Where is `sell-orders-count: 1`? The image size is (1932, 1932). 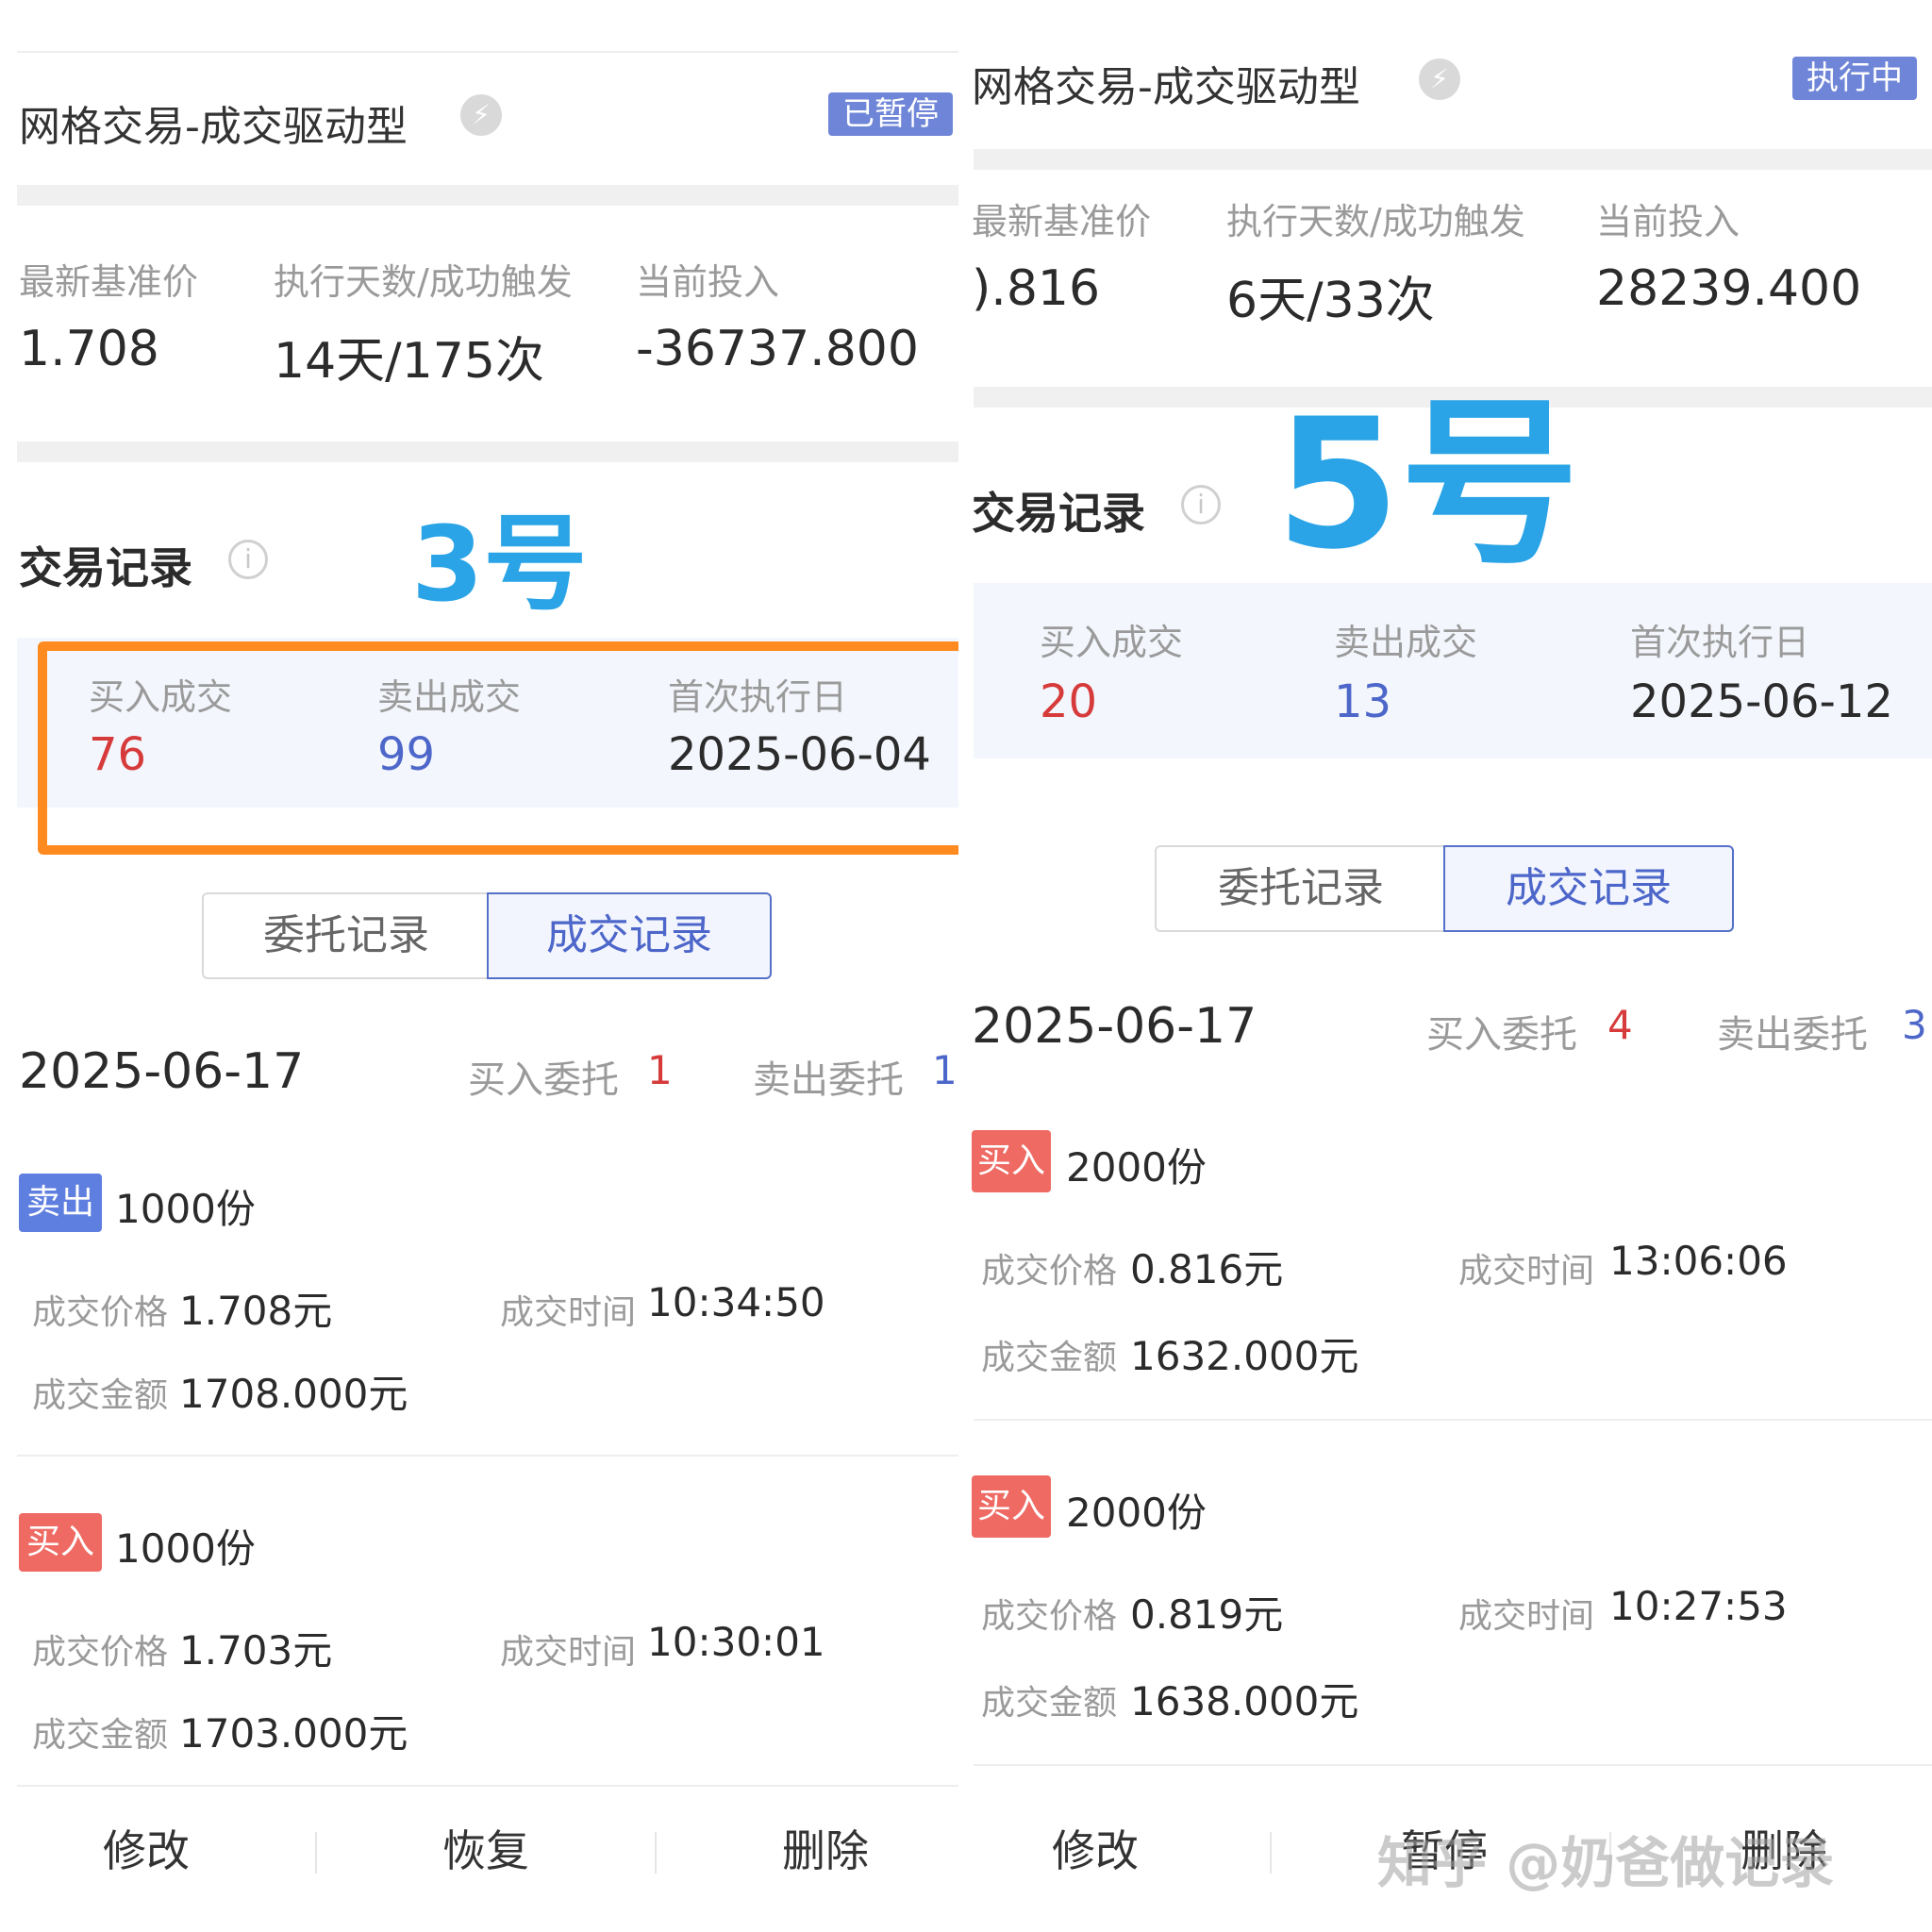 sell-orders-count: 1 is located at coordinates (945, 1070).